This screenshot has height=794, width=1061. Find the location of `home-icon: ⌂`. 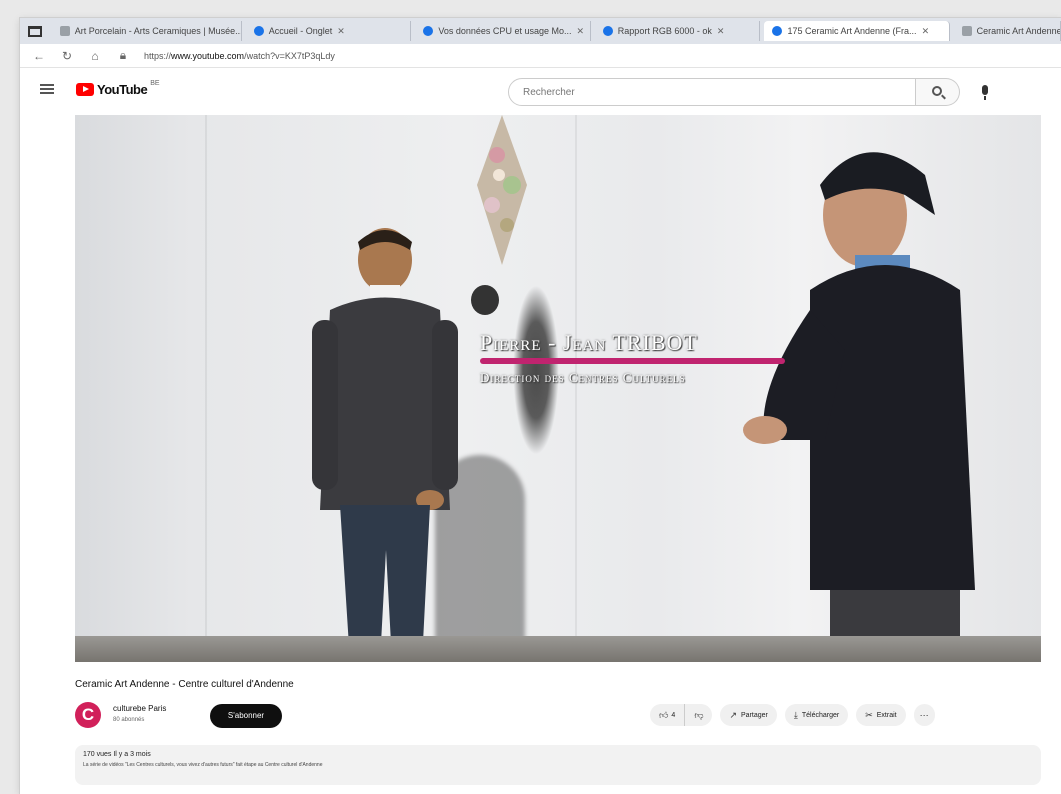

home-icon: ⌂ is located at coordinates (95, 56).